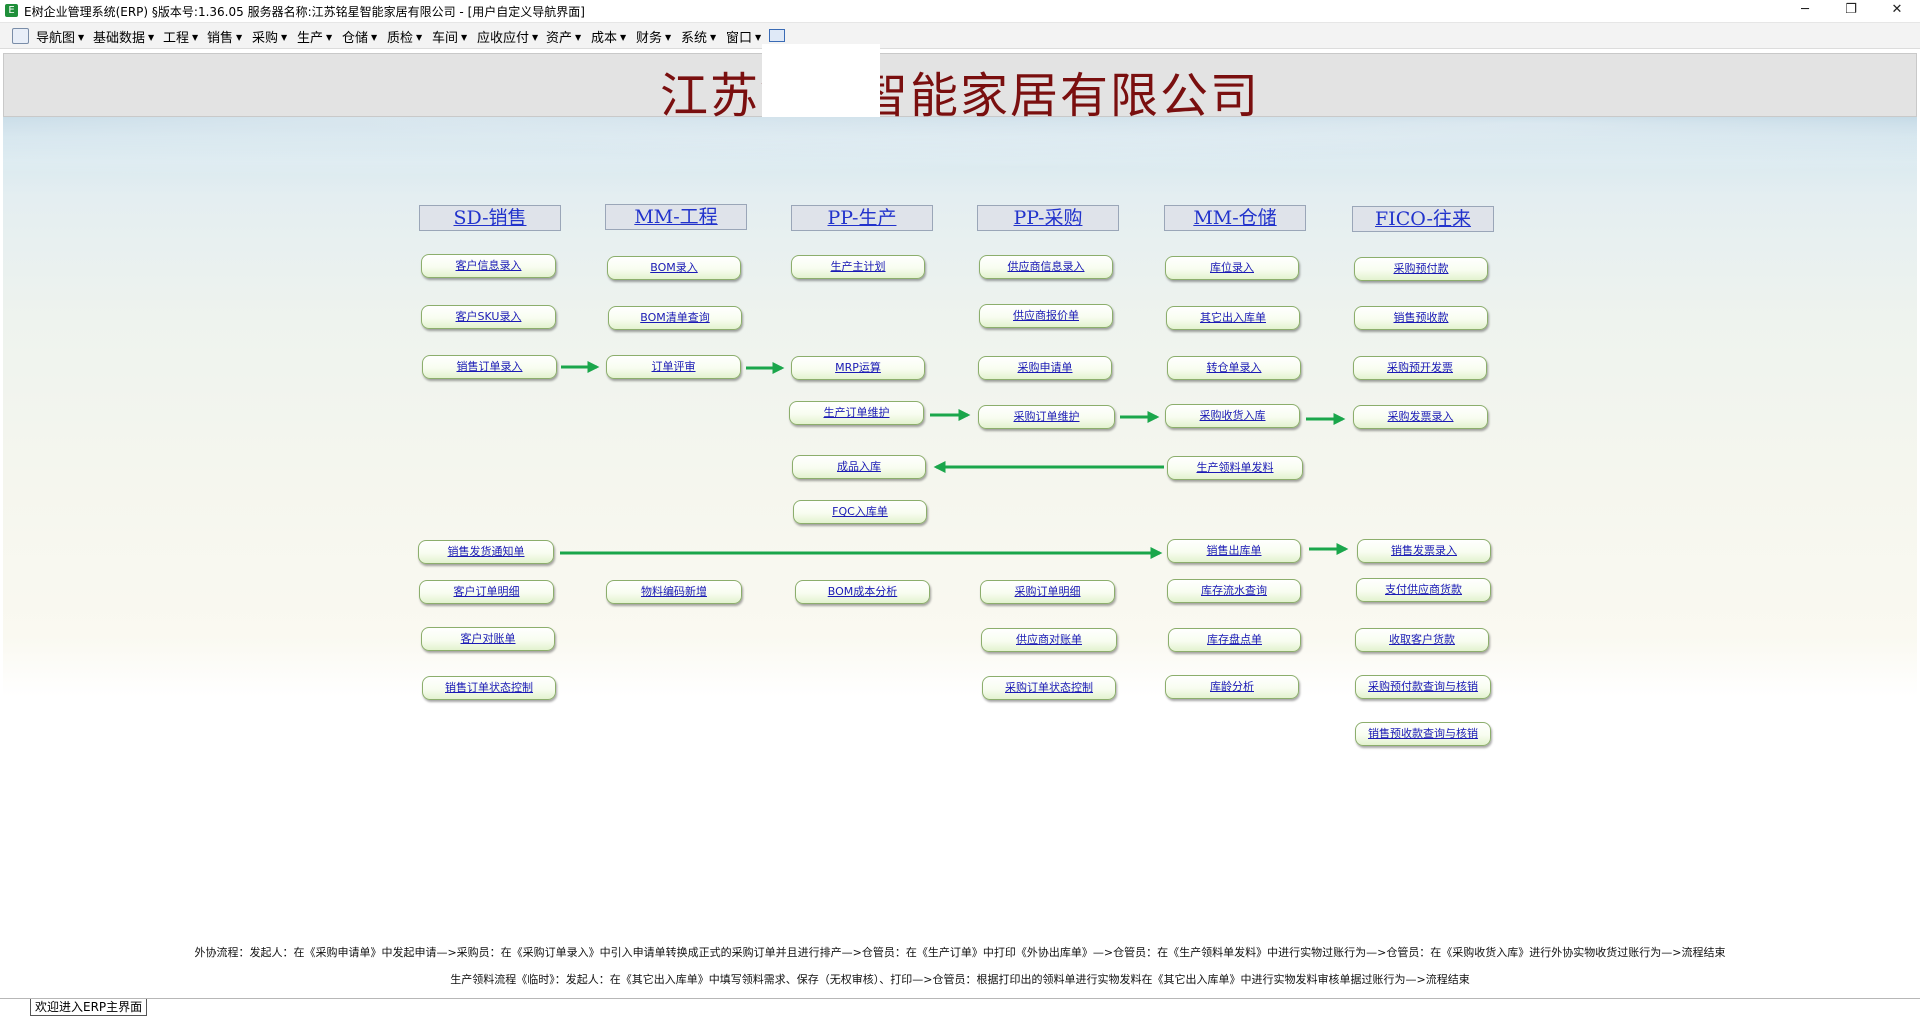  What do you see at coordinates (89, 1007) in the screenshot?
I see `tab-main-welcome: 欢迎进入ERP主界面` at bounding box center [89, 1007].